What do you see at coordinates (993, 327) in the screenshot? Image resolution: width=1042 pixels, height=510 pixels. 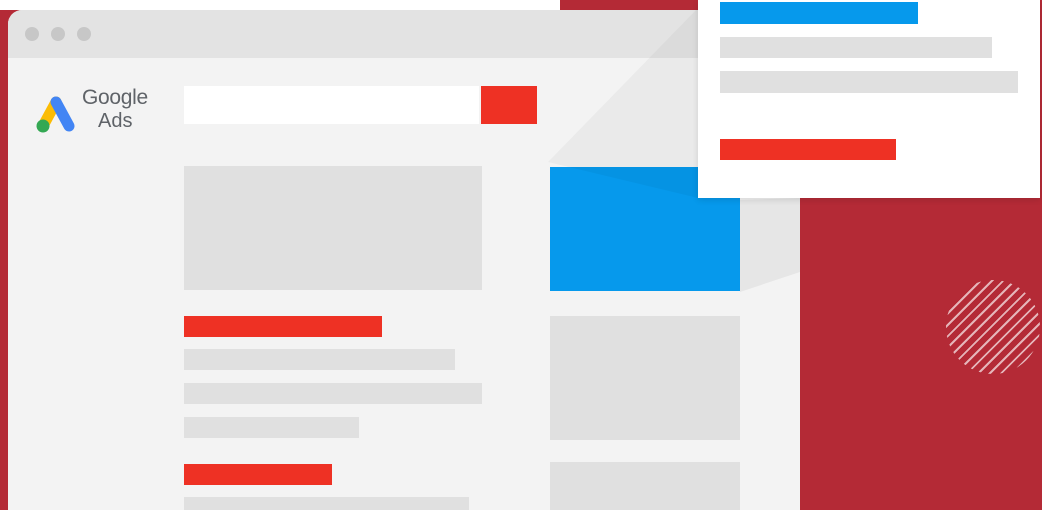 I see `hatch-circle-decoration` at bounding box center [993, 327].